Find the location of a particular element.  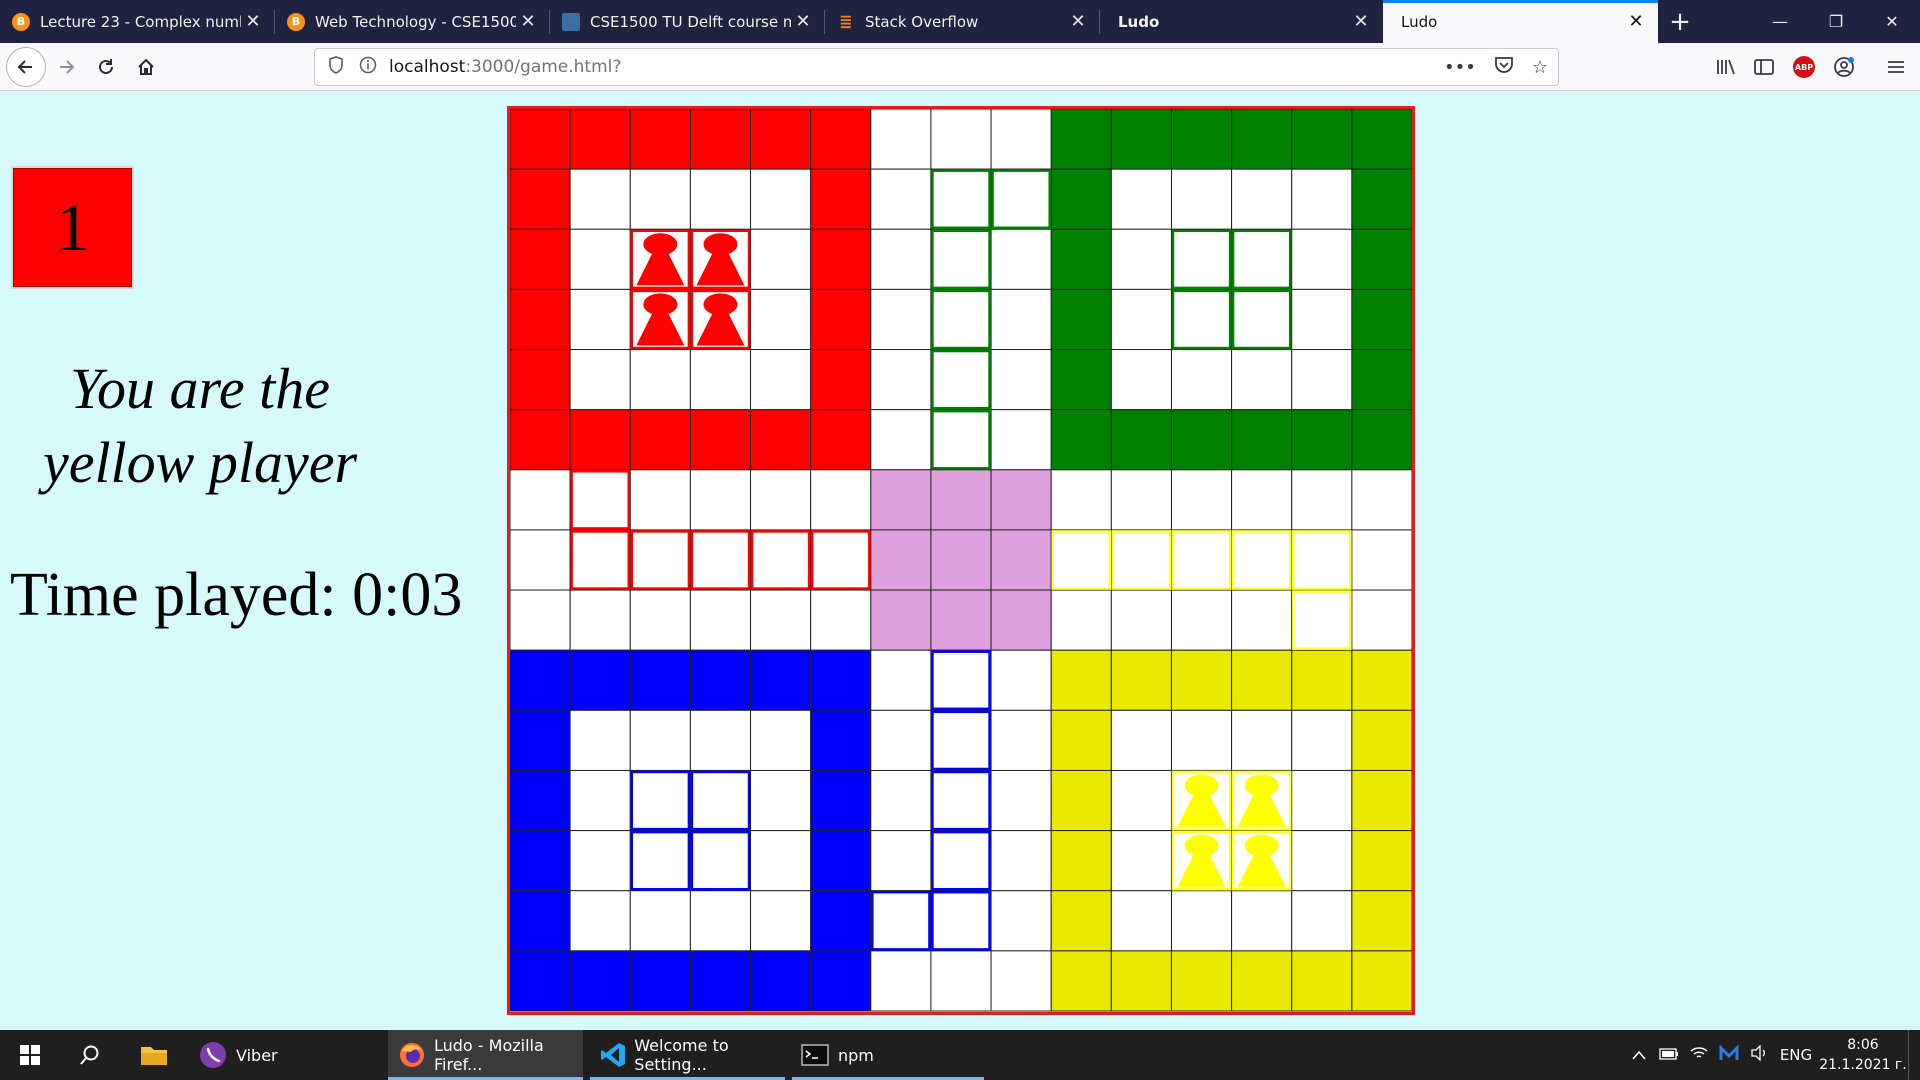

navigation-toolbar: localhost:3000/game.html? ••• ☆ ABP is located at coordinates (960, 67).